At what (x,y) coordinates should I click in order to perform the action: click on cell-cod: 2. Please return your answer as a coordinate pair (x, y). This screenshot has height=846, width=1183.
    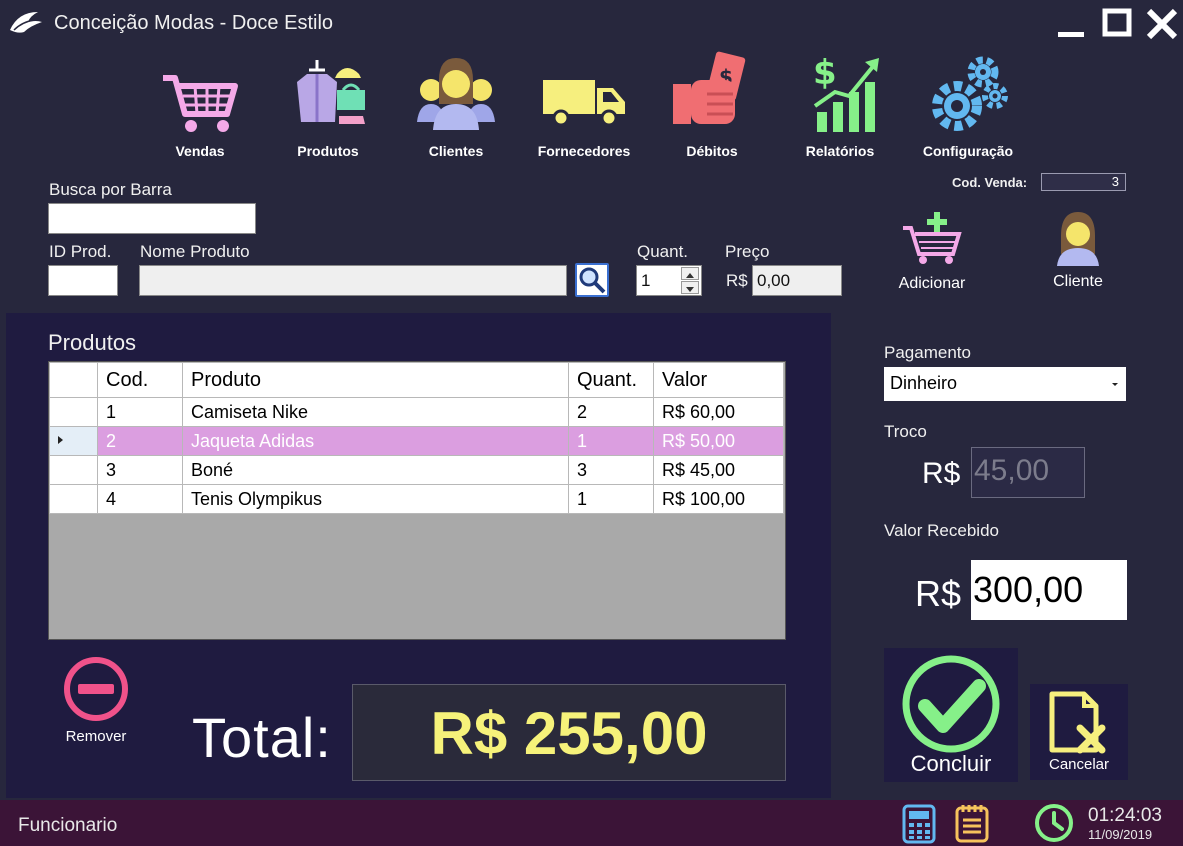
    Looking at the image, I should click on (140, 441).